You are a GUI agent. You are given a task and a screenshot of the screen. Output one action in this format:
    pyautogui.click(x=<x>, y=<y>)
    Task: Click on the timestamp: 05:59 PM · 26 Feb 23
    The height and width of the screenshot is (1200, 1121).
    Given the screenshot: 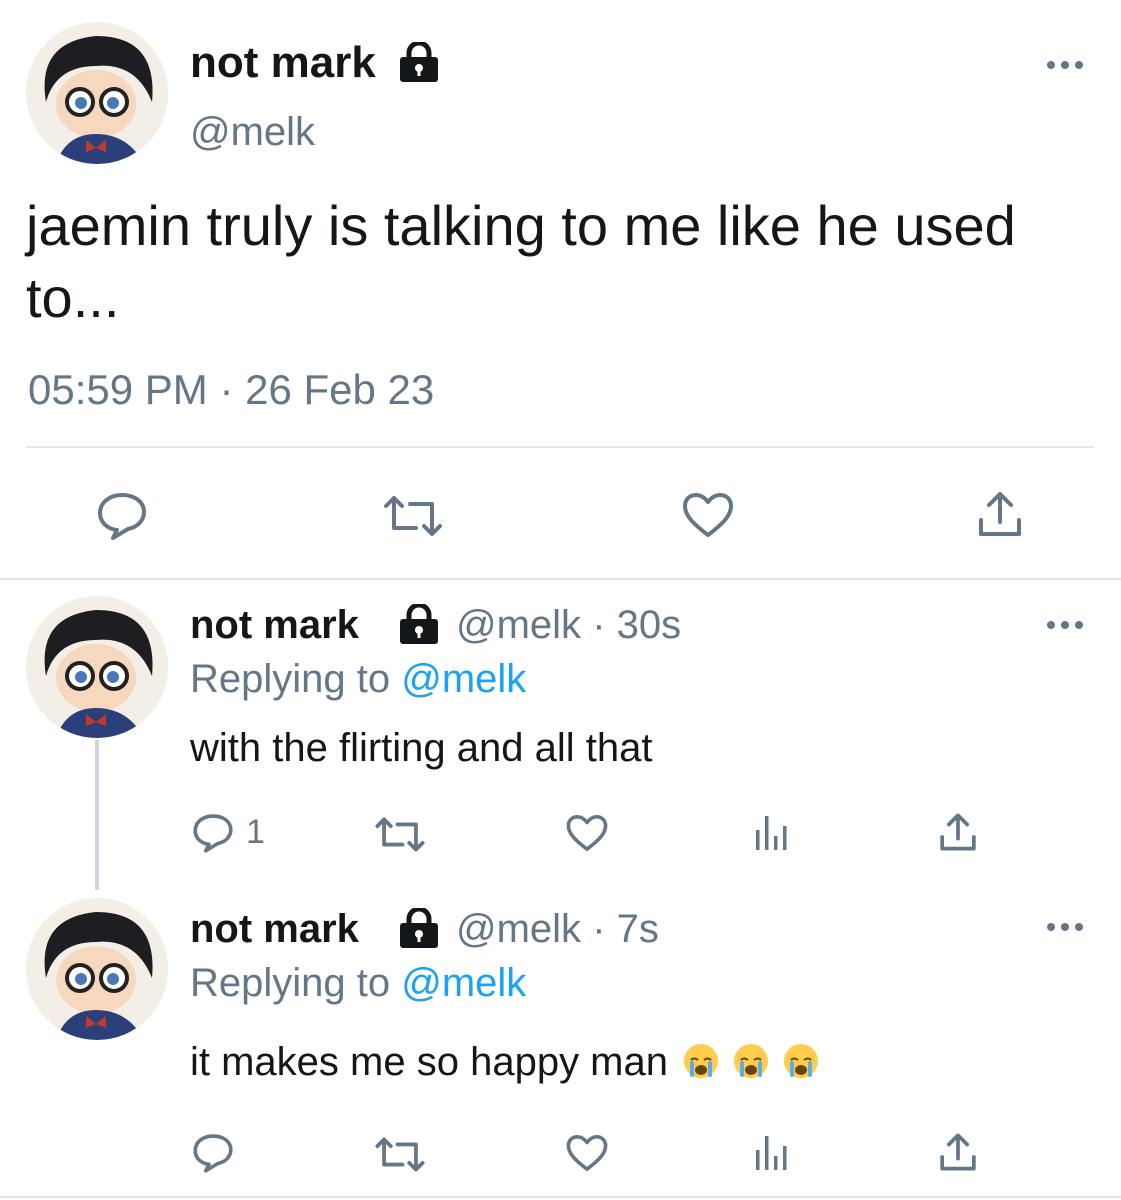 What is the action you would take?
    pyautogui.click(x=231, y=389)
    